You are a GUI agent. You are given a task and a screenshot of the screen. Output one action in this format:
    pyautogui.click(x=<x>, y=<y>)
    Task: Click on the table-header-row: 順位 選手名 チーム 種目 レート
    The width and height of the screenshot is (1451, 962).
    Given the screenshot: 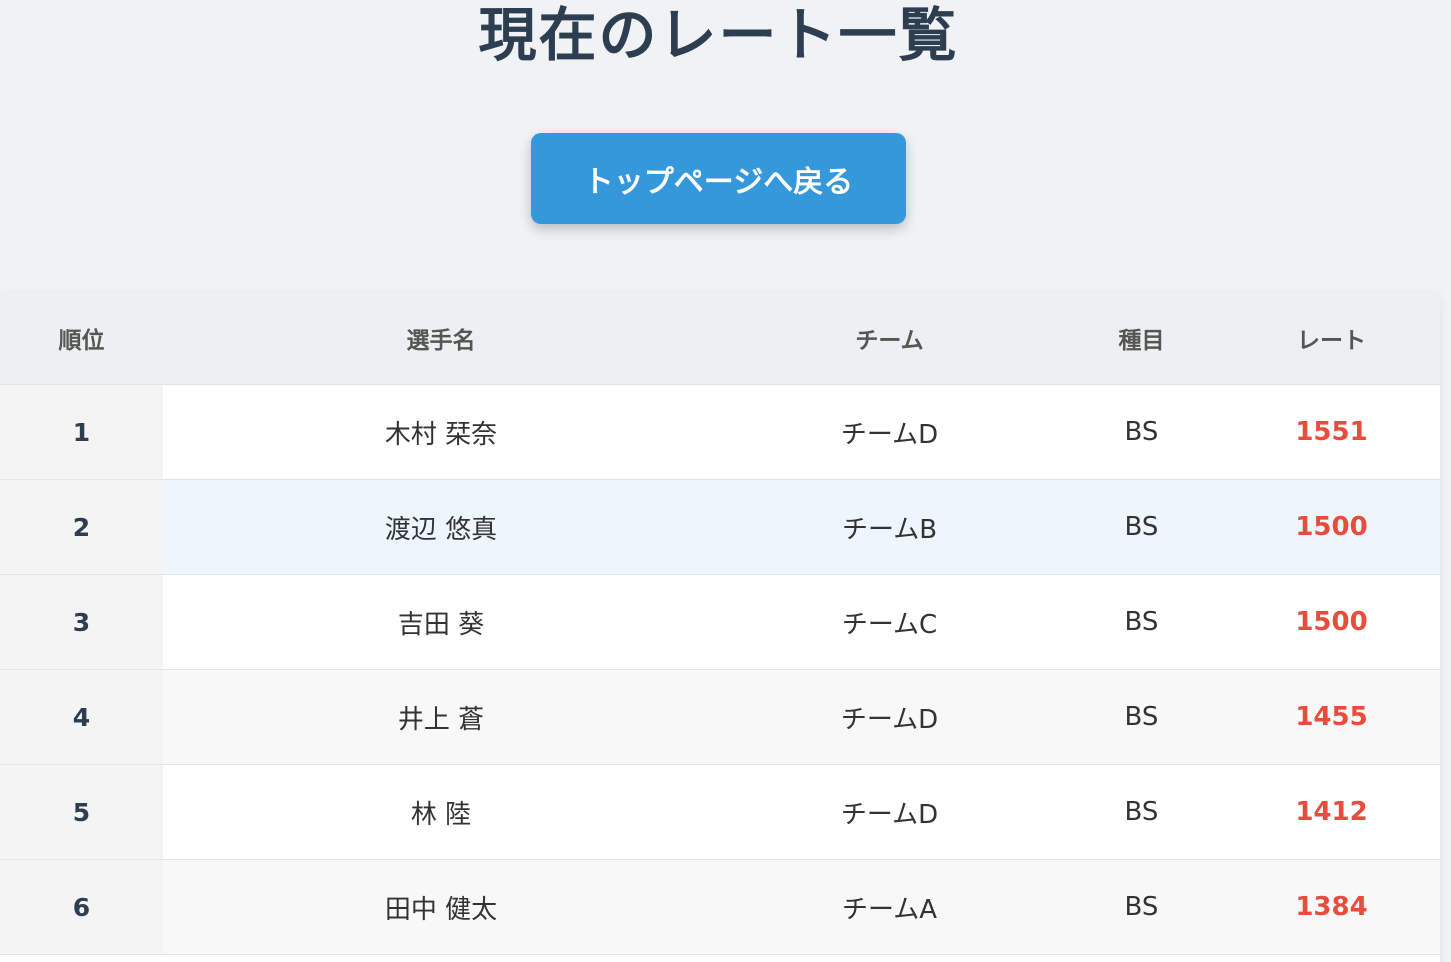 What is the action you would take?
    pyautogui.click(x=720, y=338)
    